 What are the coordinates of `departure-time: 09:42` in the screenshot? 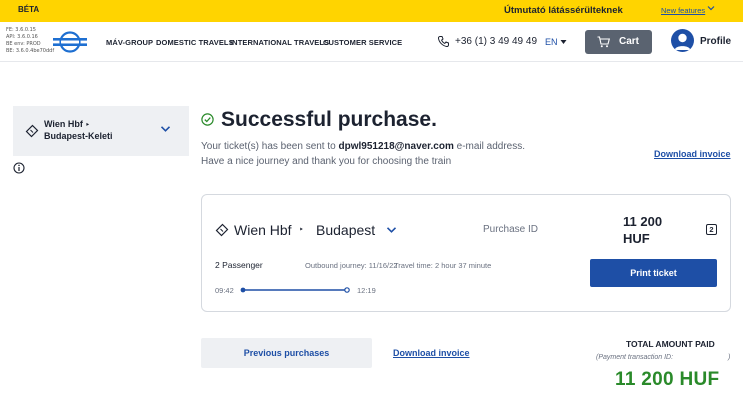 It's located at (224, 290).